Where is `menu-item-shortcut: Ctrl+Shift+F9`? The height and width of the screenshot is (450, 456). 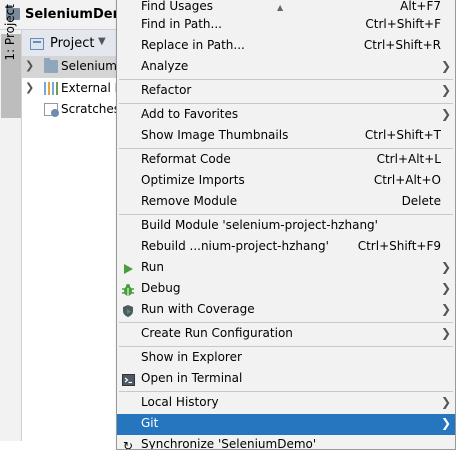 menu-item-shortcut: Ctrl+Shift+F9 is located at coordinates (399, 246).